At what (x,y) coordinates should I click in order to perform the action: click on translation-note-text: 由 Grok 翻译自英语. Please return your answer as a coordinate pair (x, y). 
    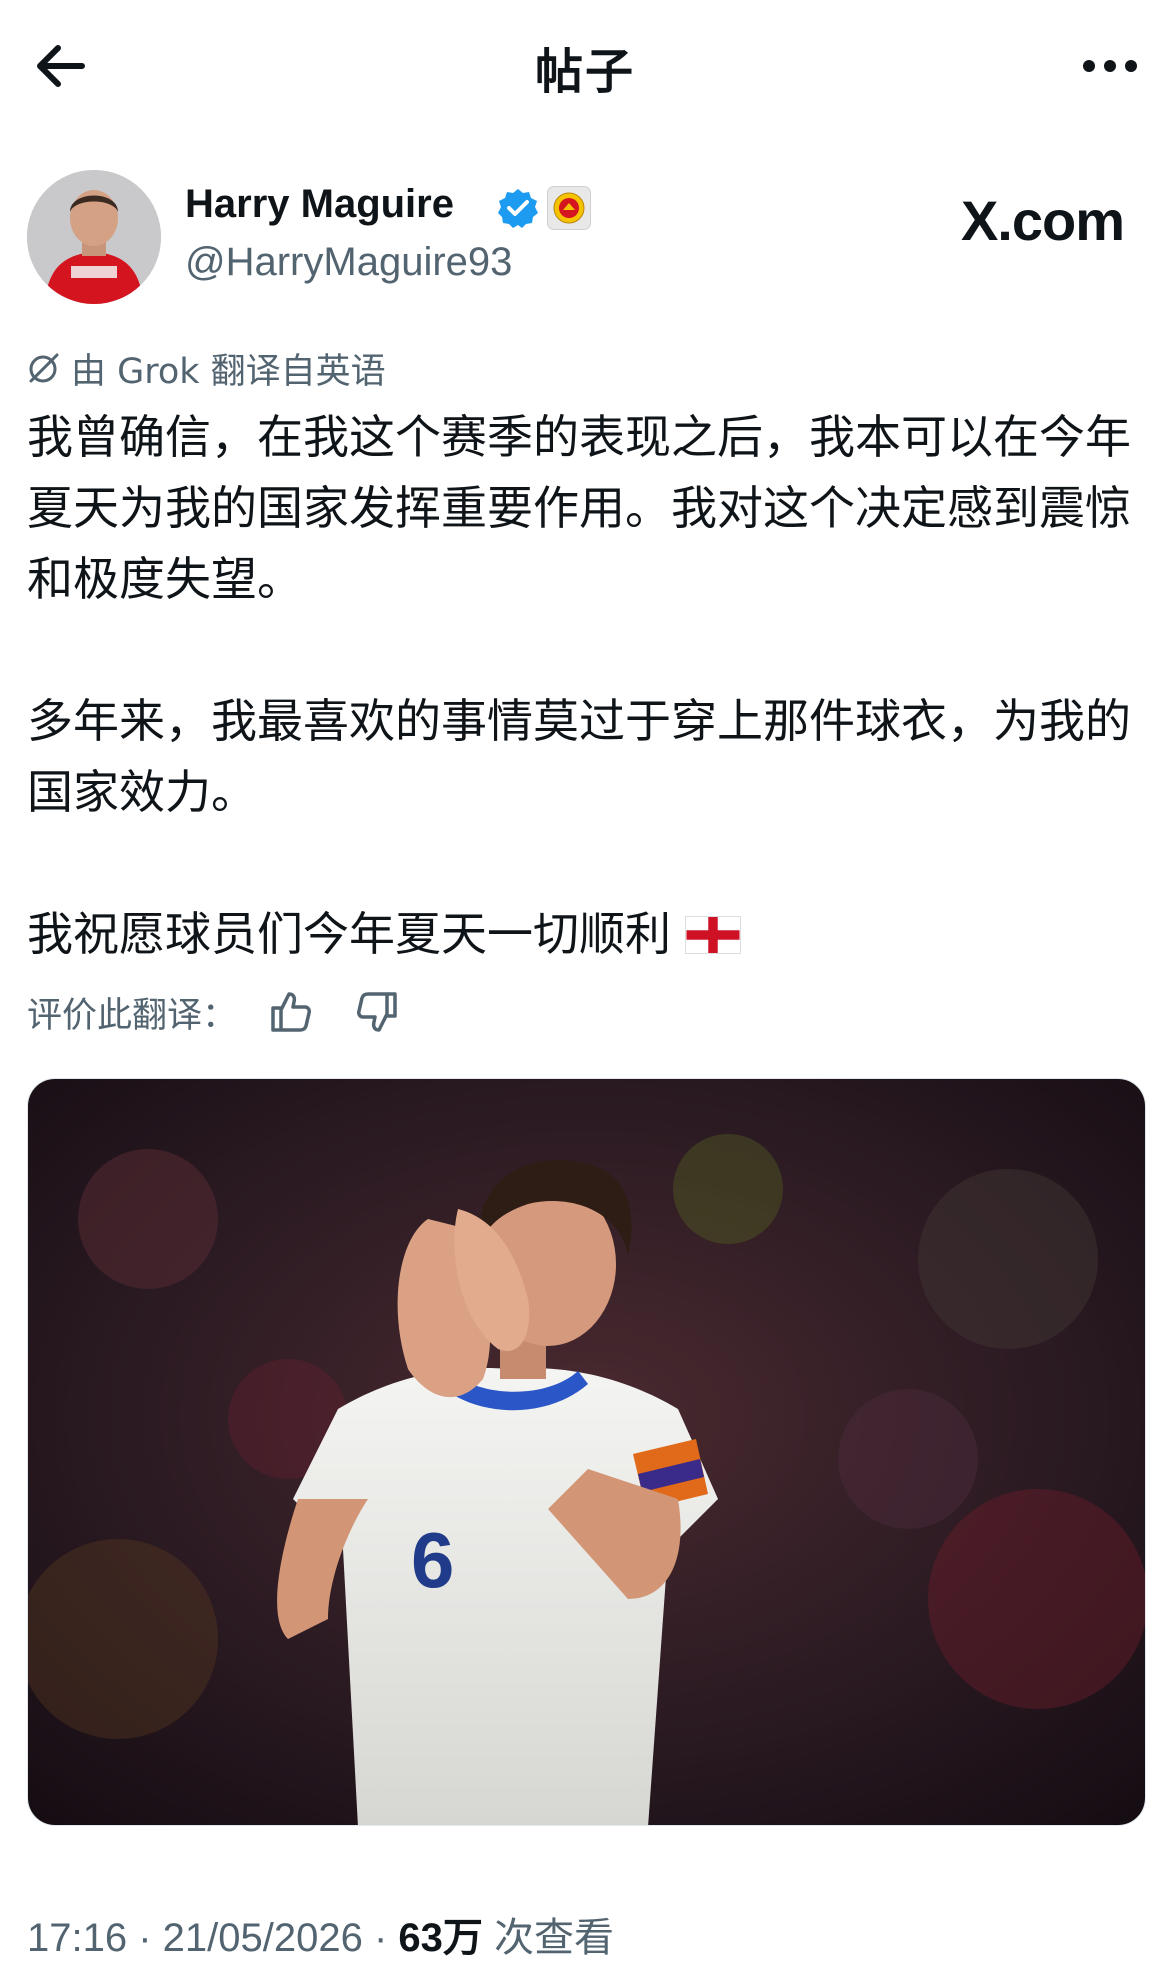
    Looking at the image, I should click on (228, 371).